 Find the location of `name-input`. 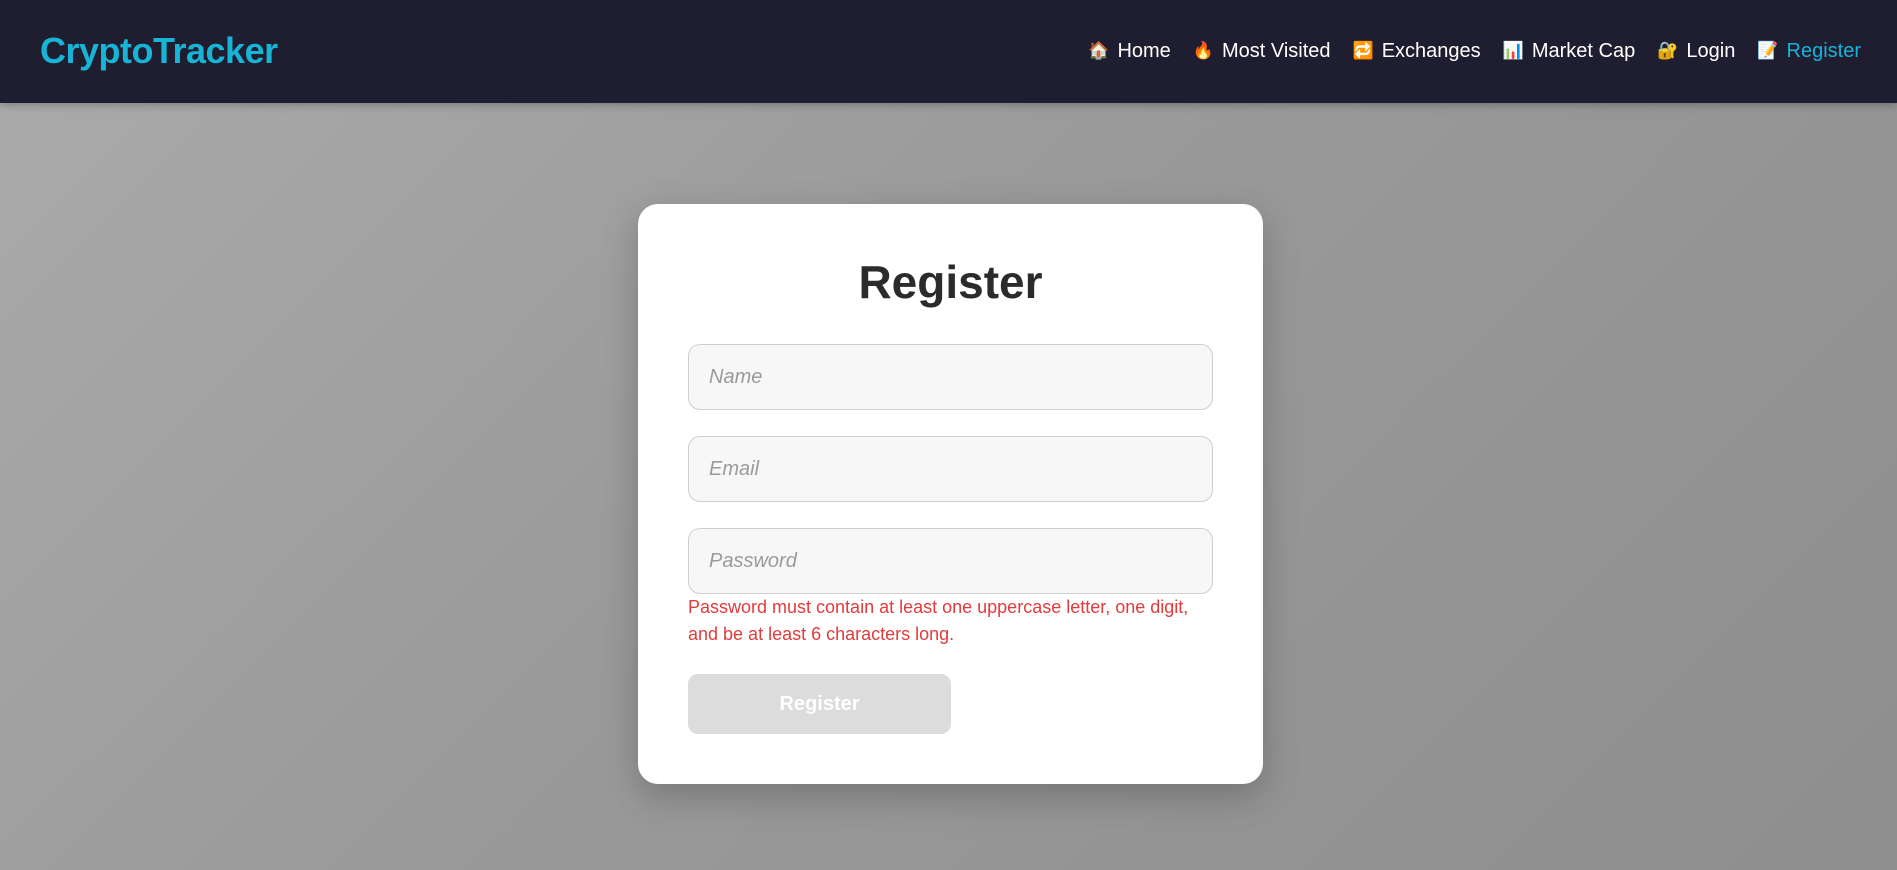

name-input is located at coordinates (950, 377).